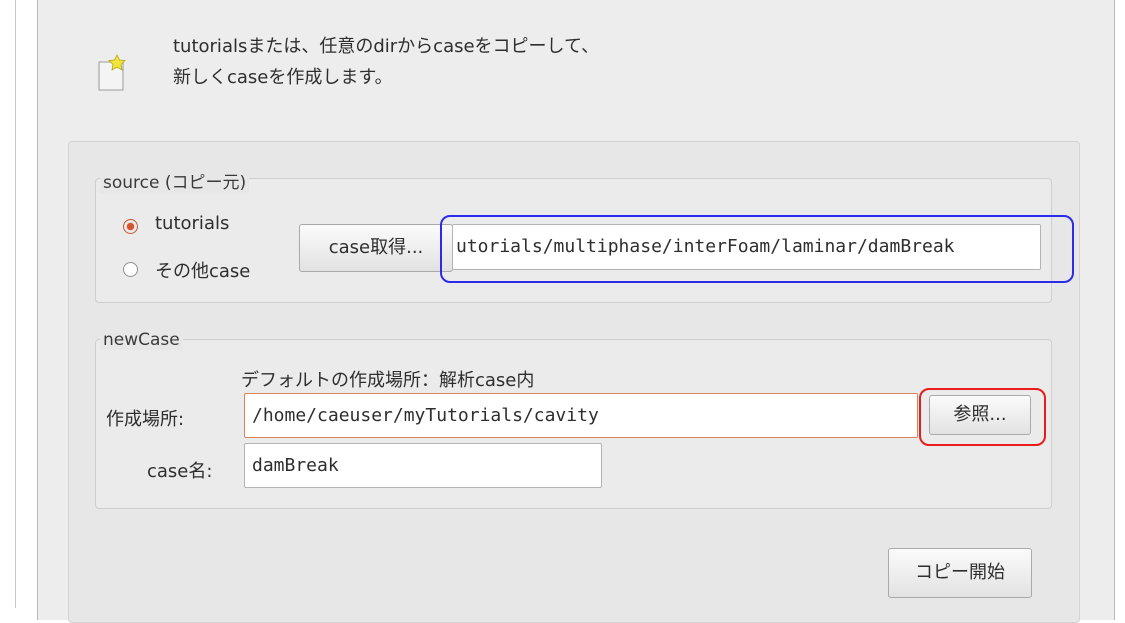  I want to click on outer-border-line, so click(15, 304).